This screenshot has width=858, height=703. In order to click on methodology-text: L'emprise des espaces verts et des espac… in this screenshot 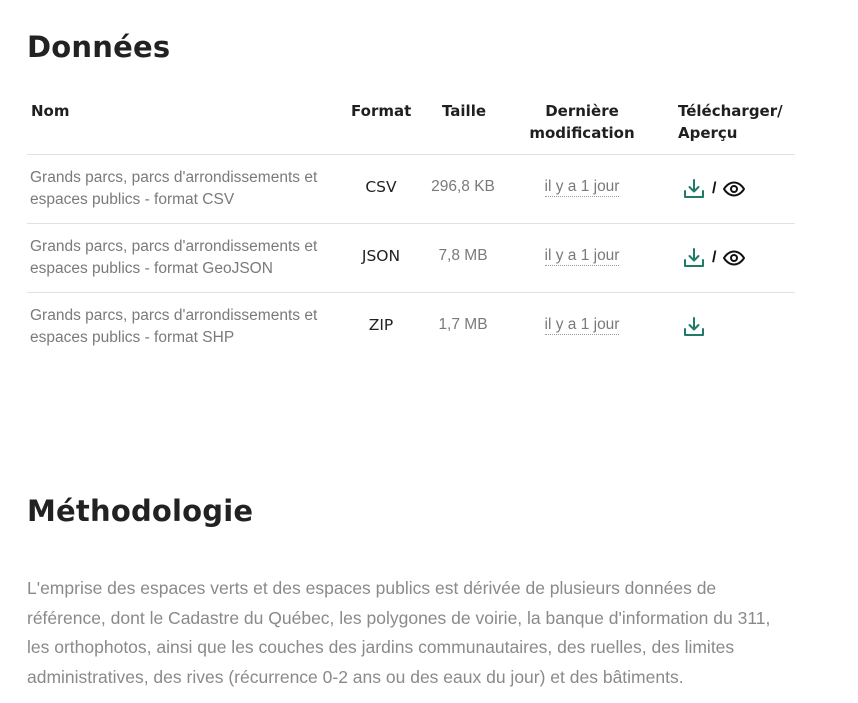, I will do `click(399, 632)`.